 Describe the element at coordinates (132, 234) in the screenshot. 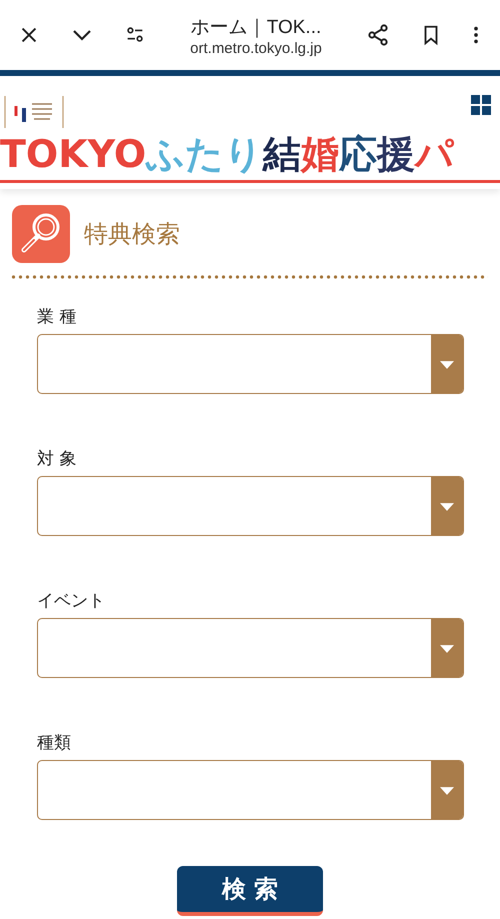

I see `section-title: 特典検索` at that location.